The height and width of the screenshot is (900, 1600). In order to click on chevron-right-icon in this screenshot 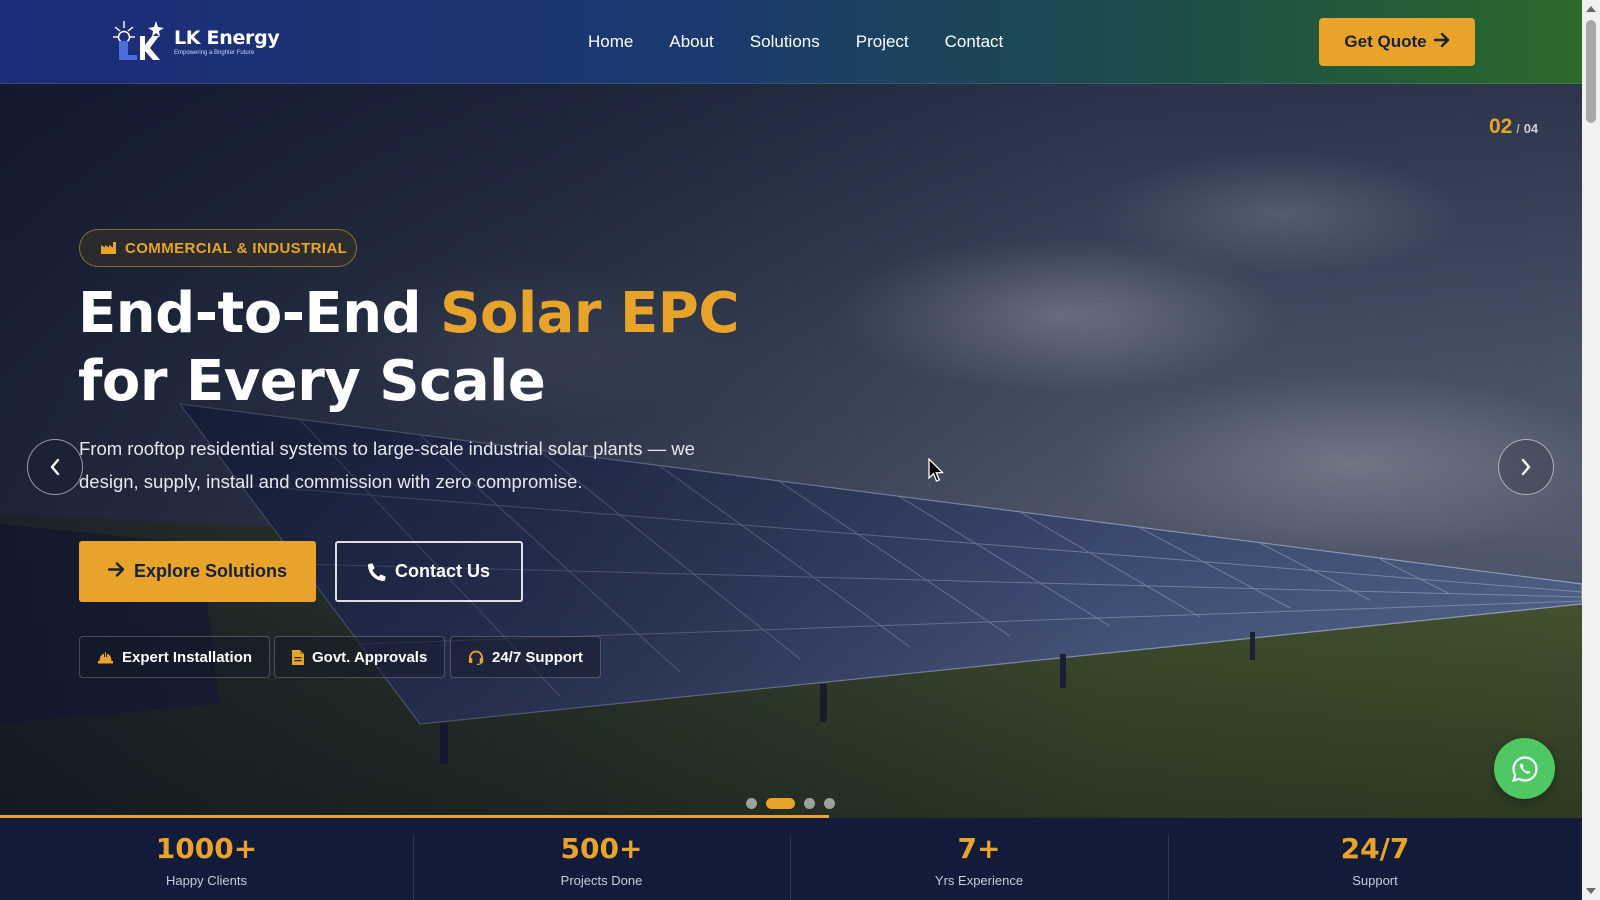, I will do `click(1526, 467)`.